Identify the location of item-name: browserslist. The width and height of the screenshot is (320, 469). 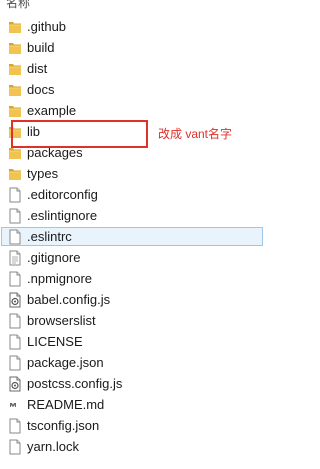
(61, 320).